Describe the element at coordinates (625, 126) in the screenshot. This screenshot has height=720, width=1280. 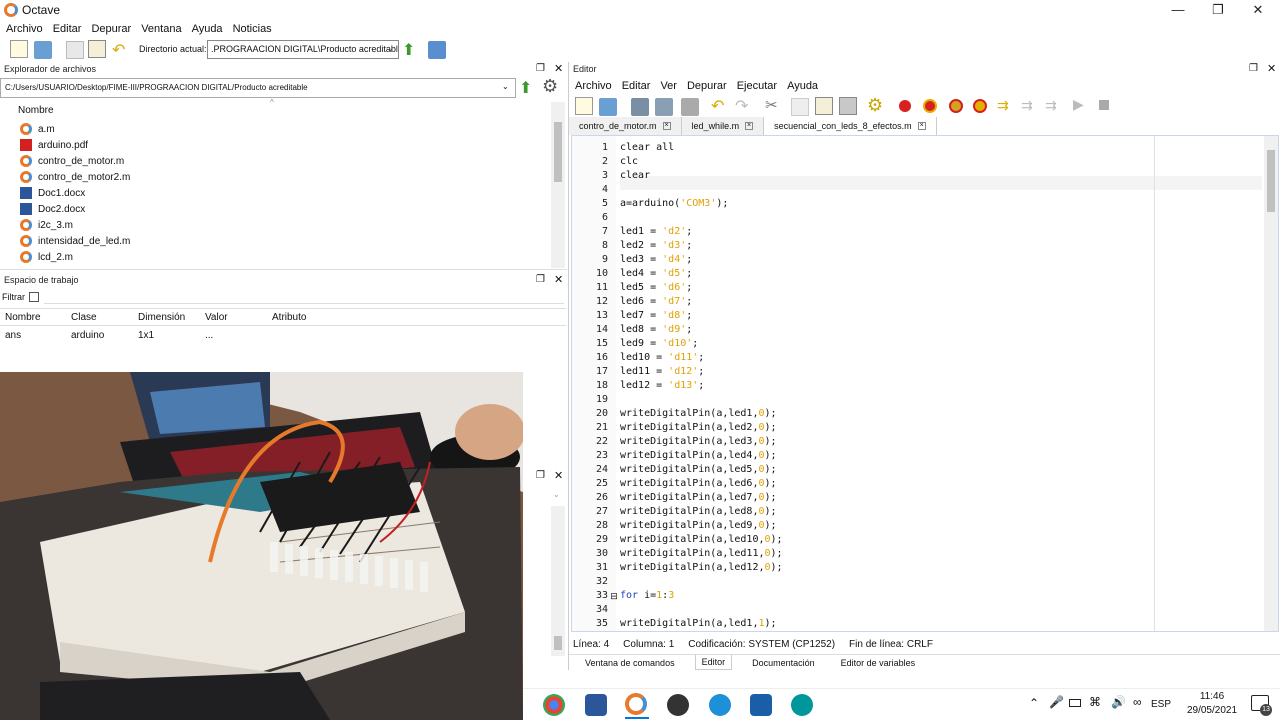
I see `editor-tab: contro_de_motor.m ×` at that location.